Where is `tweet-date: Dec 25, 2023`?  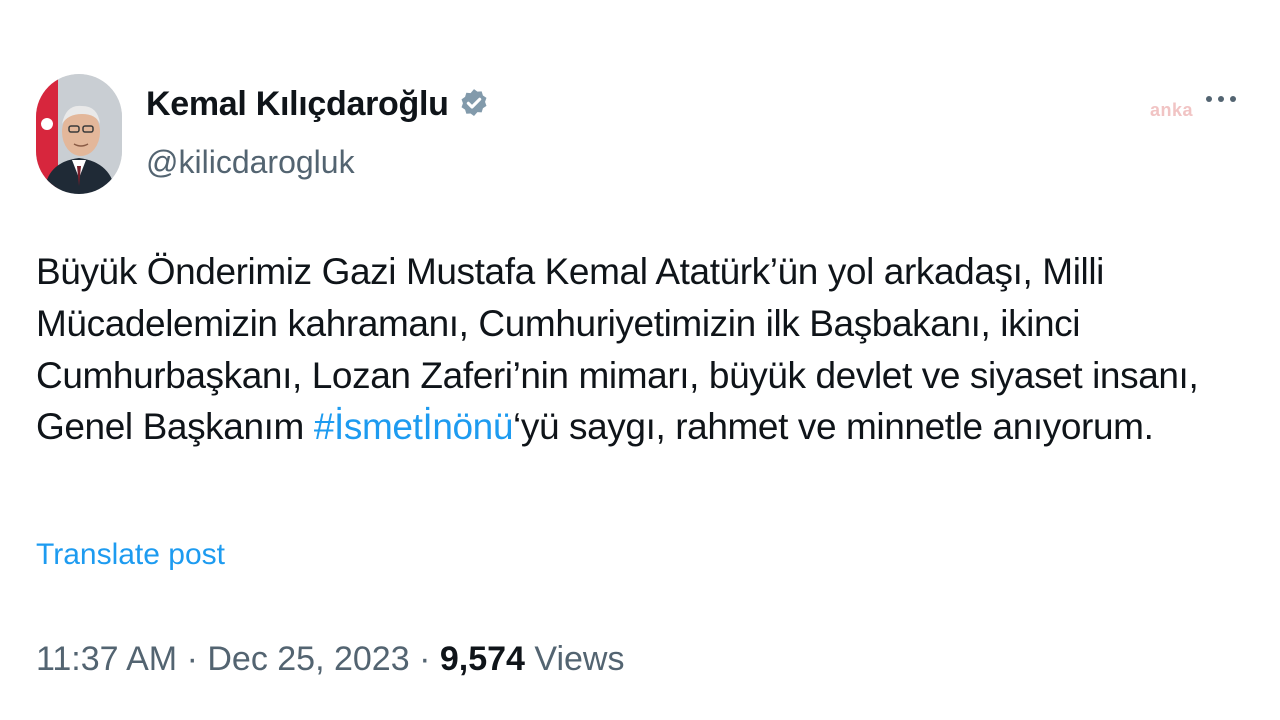
tweet-date: Dec 25, 2023 is located at coordinates (308, 659).